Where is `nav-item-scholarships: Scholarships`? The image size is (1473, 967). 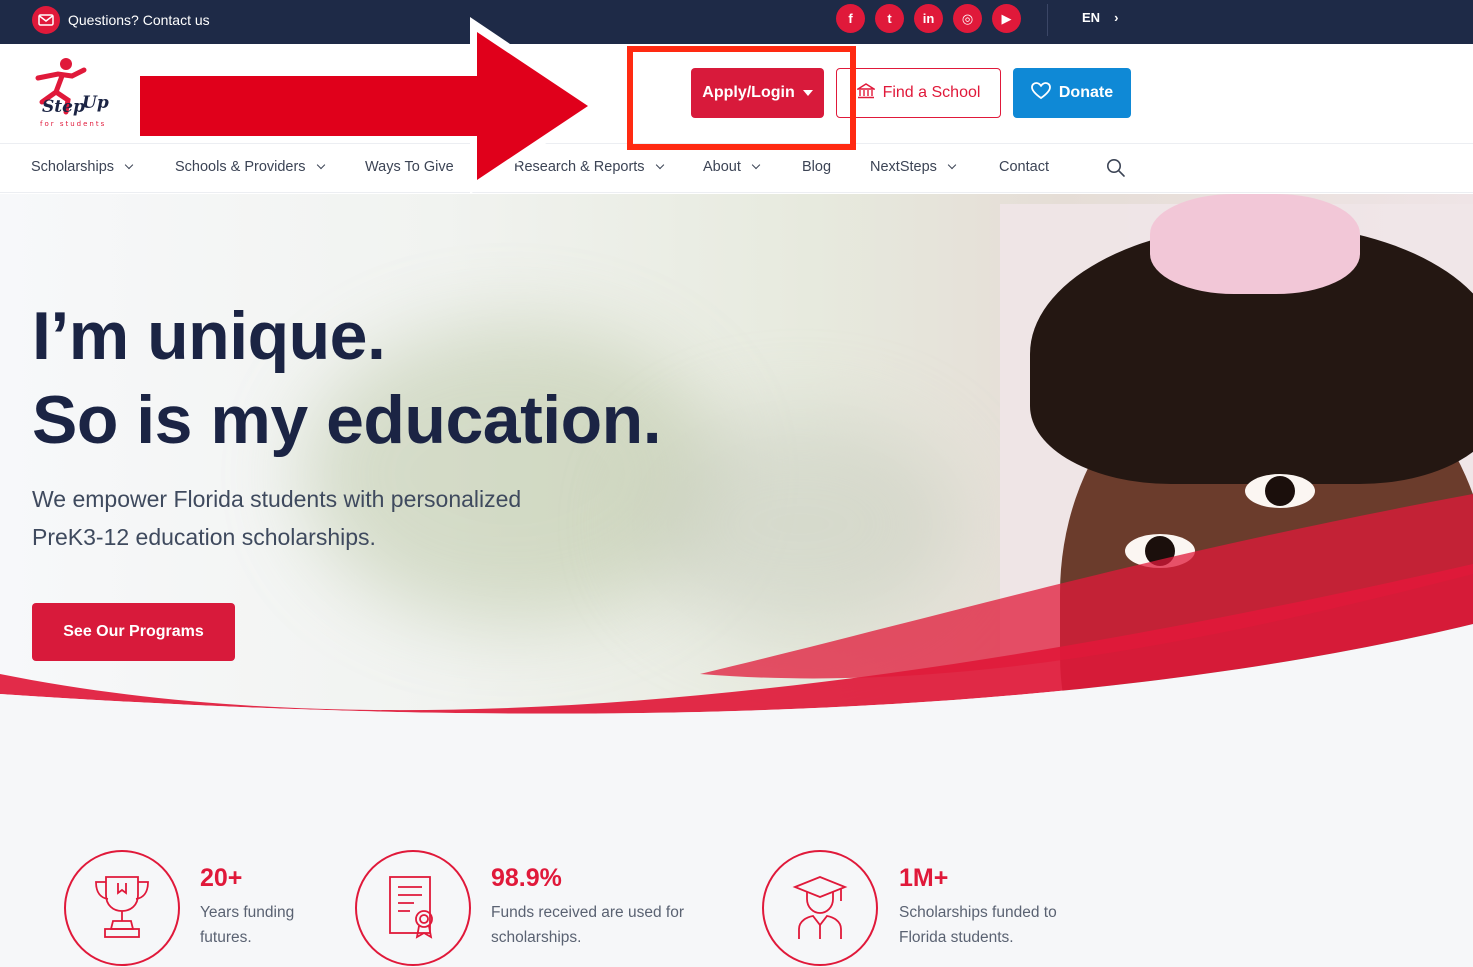
nav-item-scholarships: Scholarships is located at coordinates (82, 167).